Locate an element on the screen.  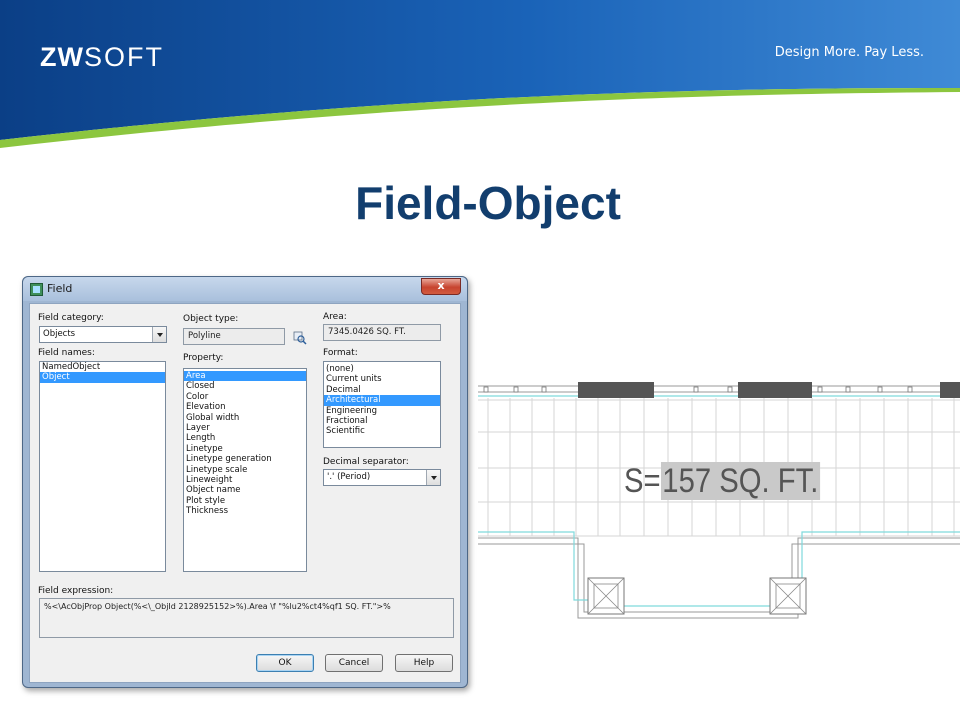
close-icon: x is located at coordinates (441, 285).